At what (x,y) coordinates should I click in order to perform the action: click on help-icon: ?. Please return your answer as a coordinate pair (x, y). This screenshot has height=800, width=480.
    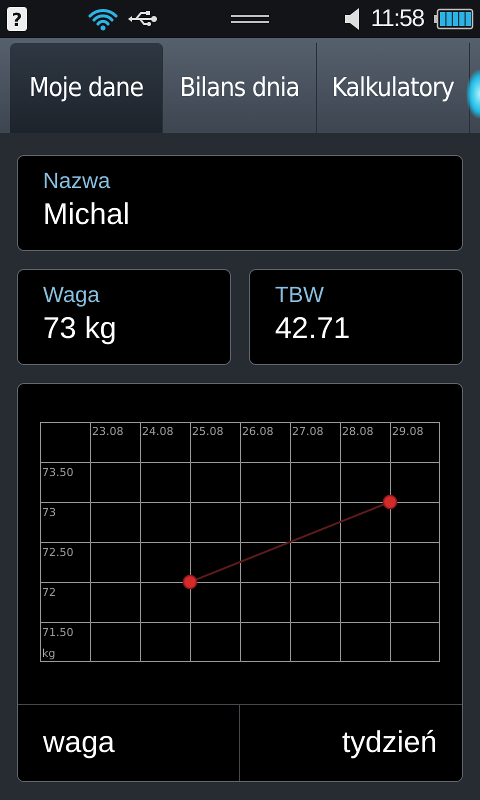
    Looking at the image, I should click on (17, 19).